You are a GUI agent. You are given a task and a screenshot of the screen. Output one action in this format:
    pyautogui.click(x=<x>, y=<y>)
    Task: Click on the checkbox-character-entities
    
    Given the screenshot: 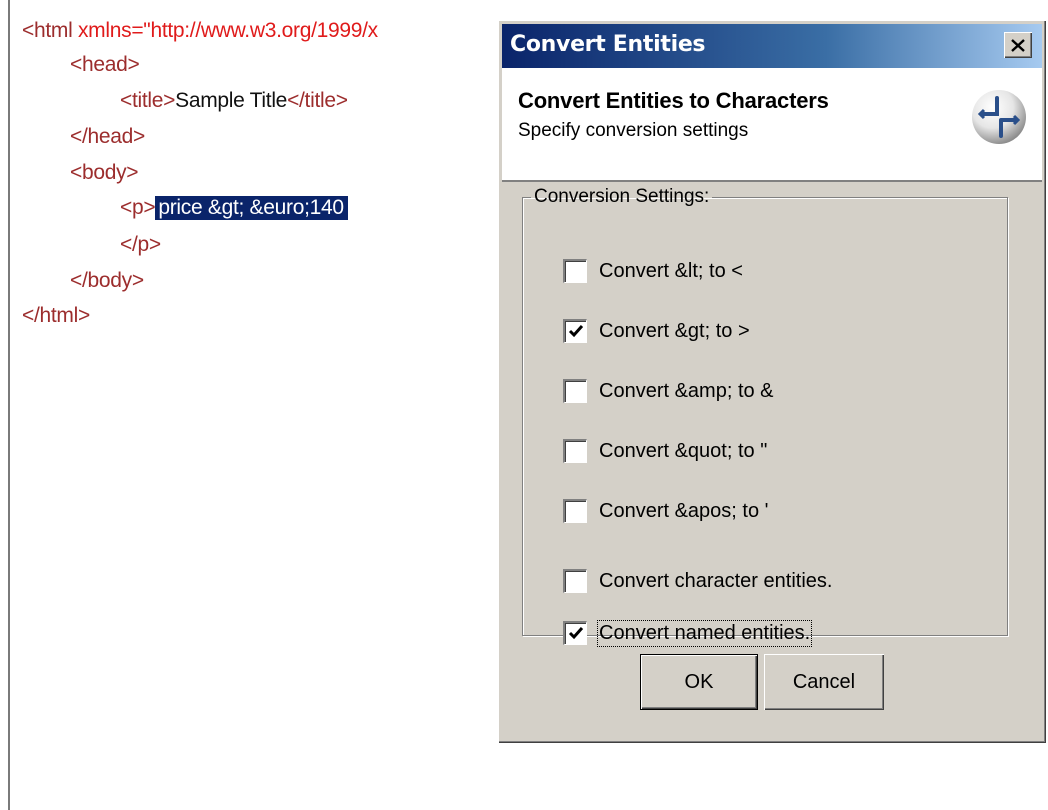 What is the action you would take?
    pyautogui.click(x=575, y=581)
    